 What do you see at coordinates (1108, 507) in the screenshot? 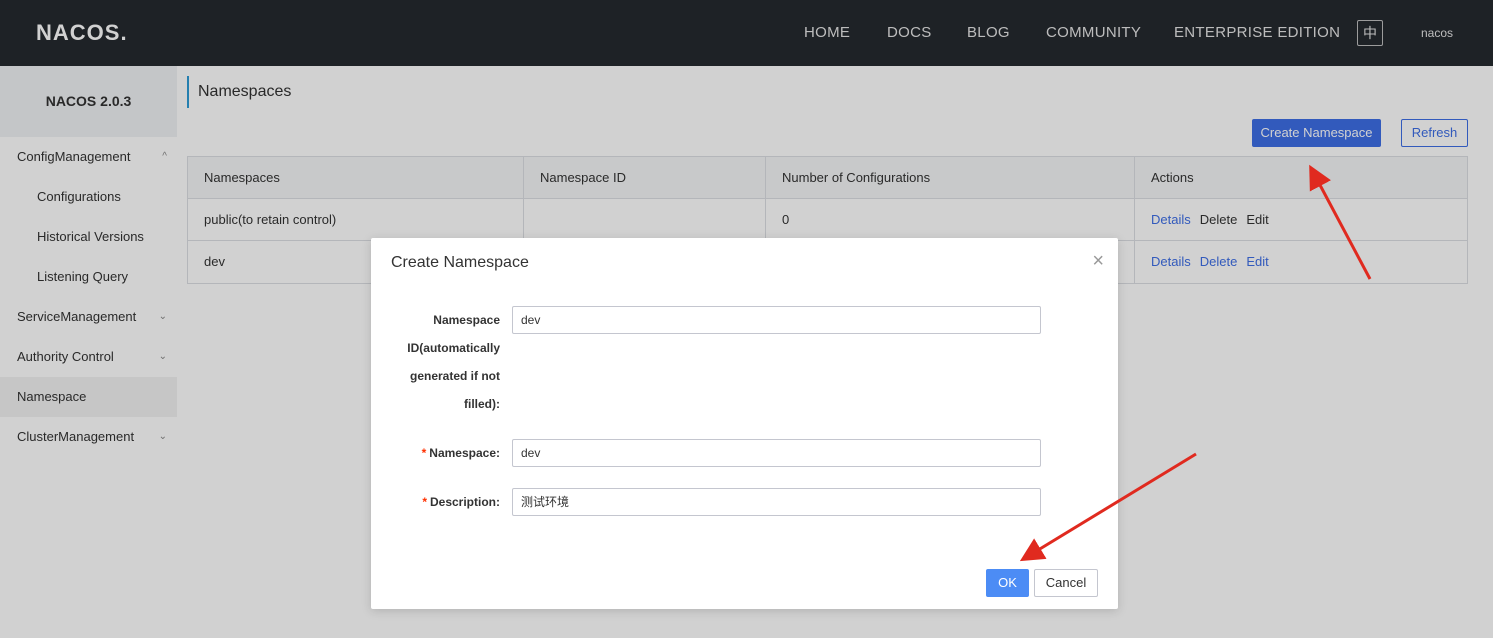
I see `arrow-to-ok-button` at bounding box center [1108, 507].